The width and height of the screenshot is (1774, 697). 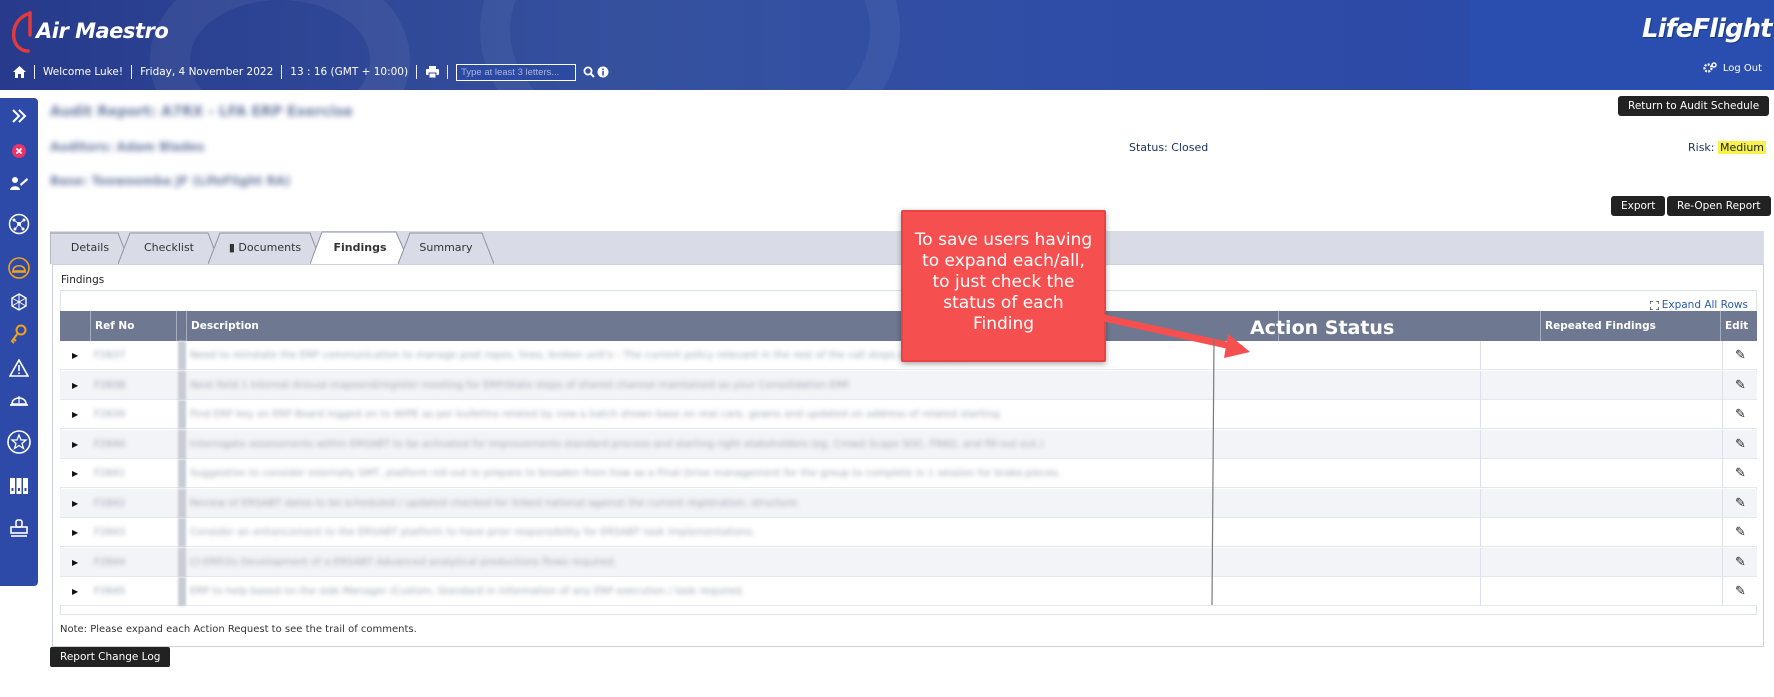 I want to click on tab-checklist-label: Checklist, so click(x=169, y=247).